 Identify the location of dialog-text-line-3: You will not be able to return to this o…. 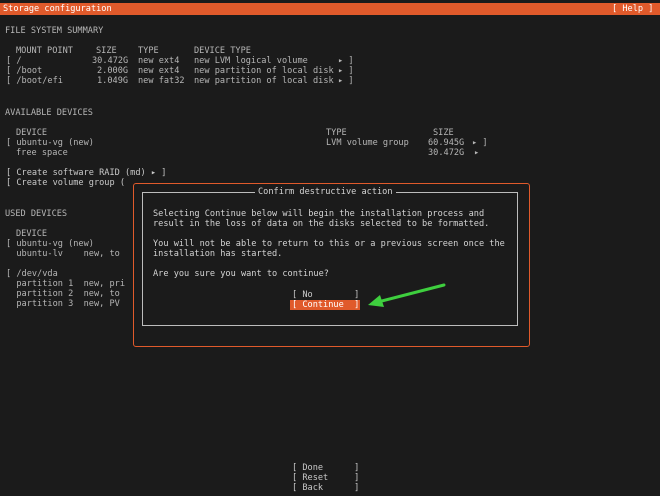
(329, 244).